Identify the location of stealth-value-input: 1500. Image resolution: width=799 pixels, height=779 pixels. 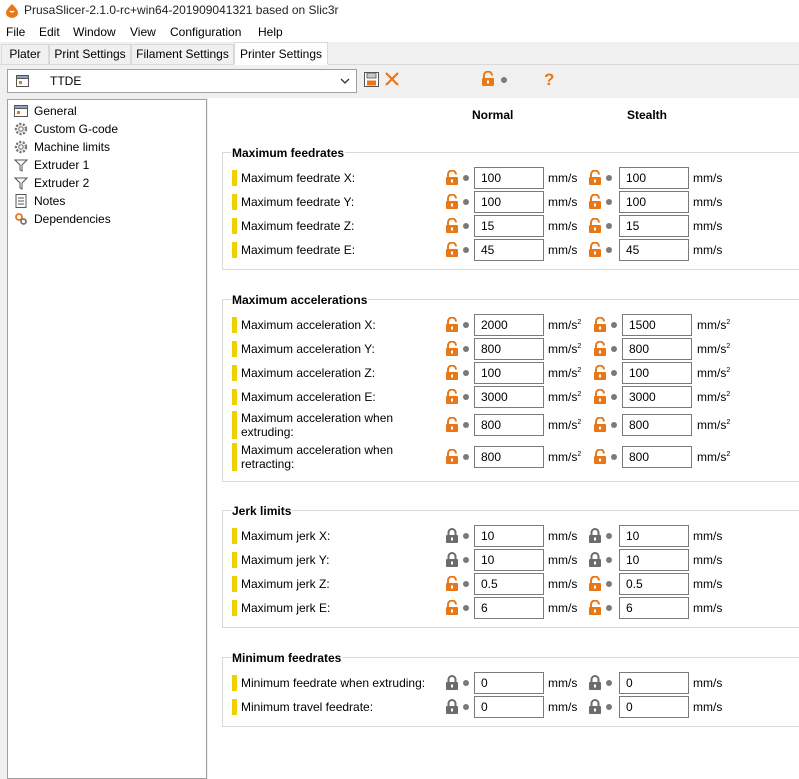
(657, 325).